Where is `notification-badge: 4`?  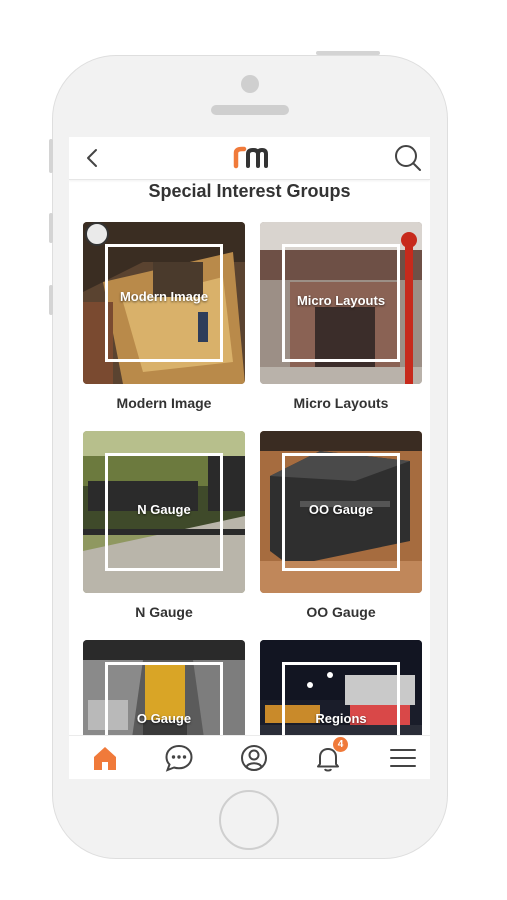
notification-badge: 4 is located at coordinates (340, 744).